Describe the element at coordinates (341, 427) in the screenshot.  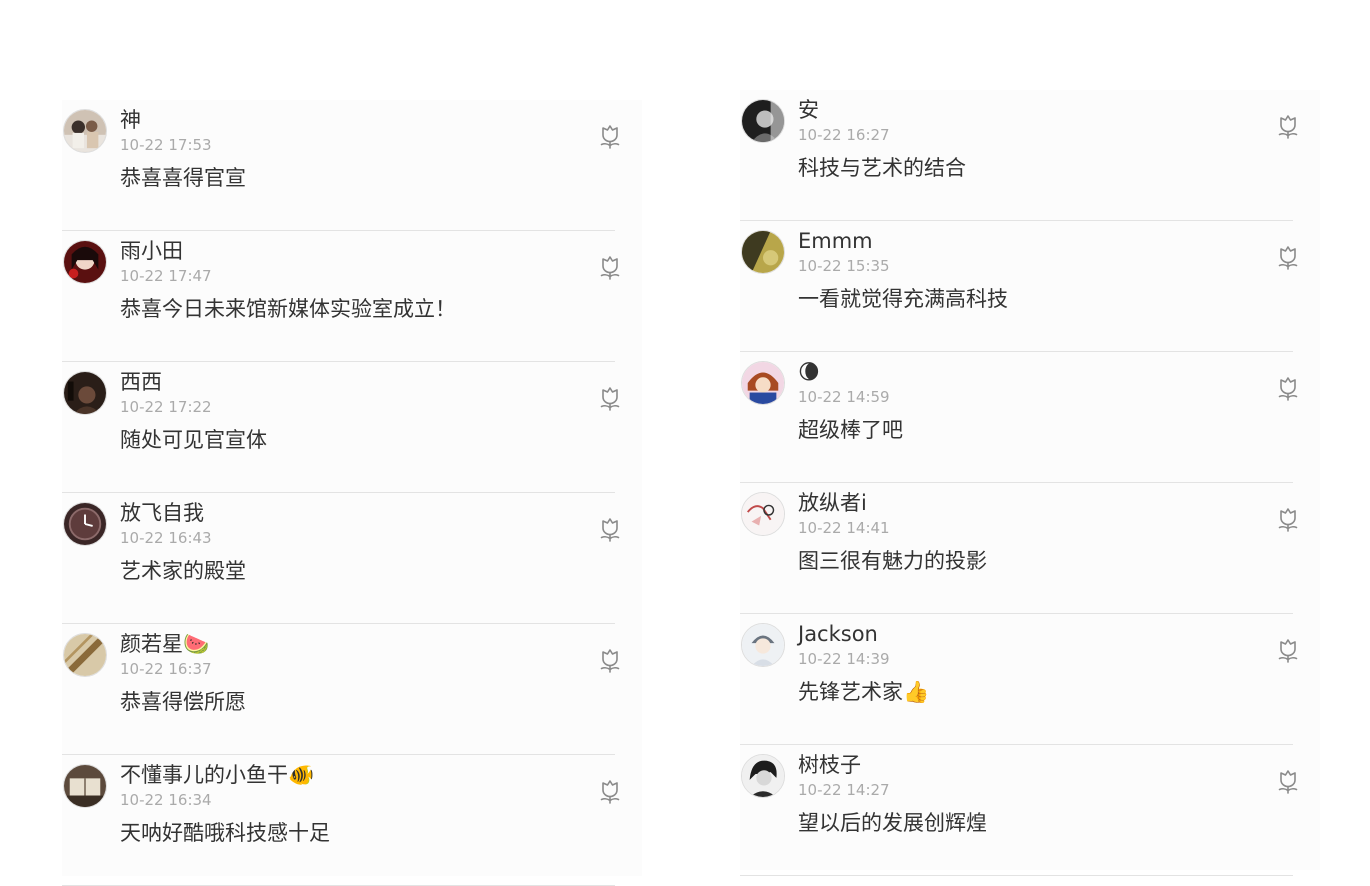
I see `comment-item: 西西 10-22 17:22 随处可见官宣体` at that location.